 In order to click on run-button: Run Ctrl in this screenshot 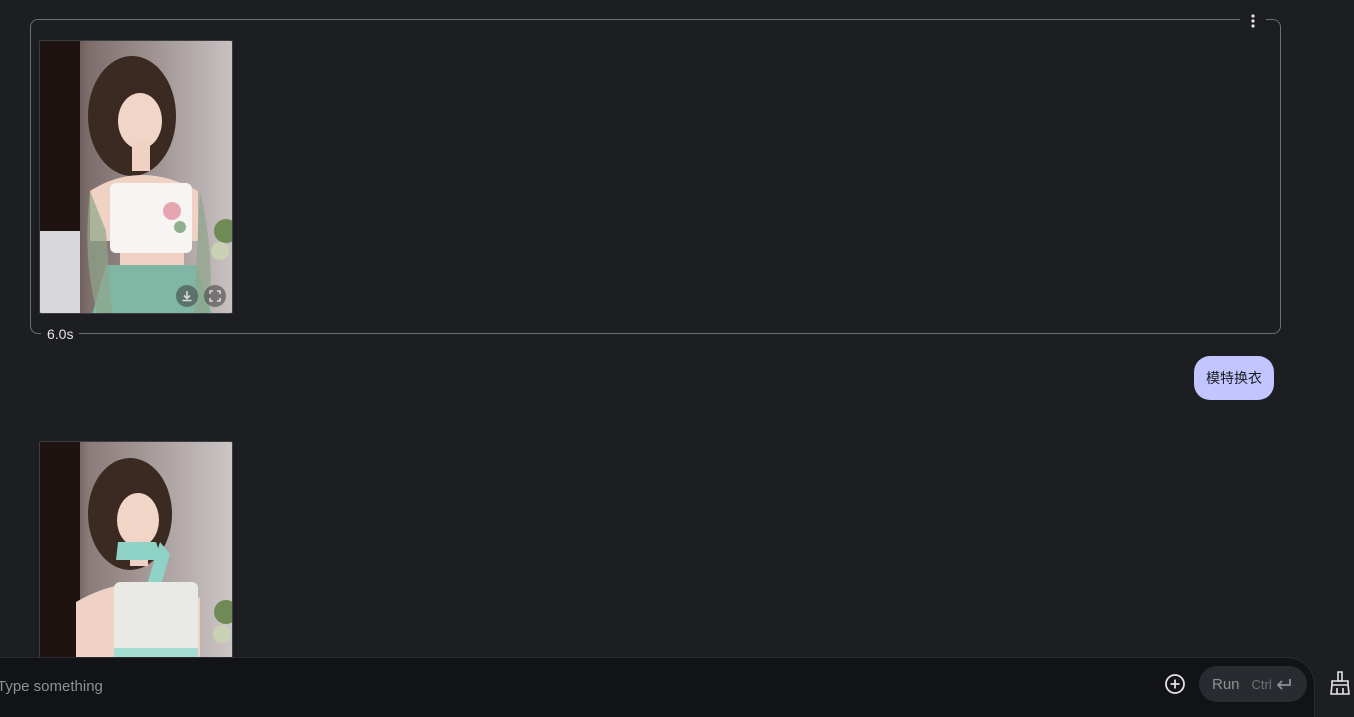, I will do `click(1253, 684)`.